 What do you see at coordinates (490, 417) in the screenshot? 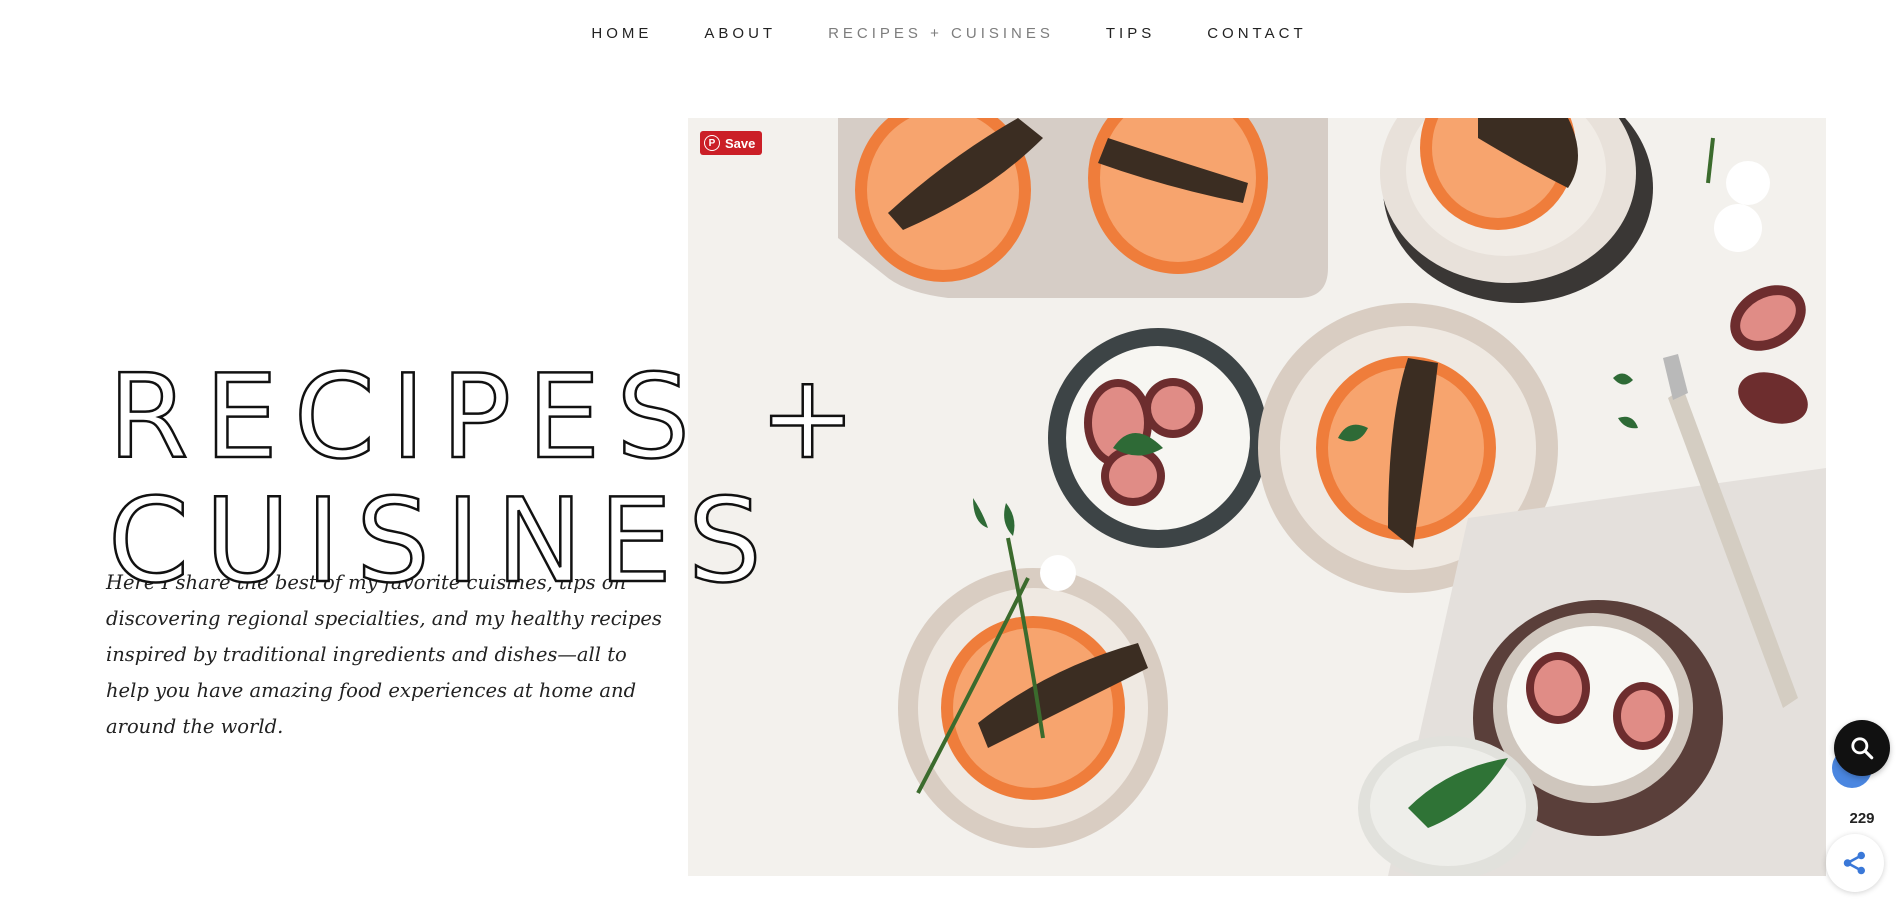
I see `page-title-line1: RECIPES +` at bounding box center [490, 417].